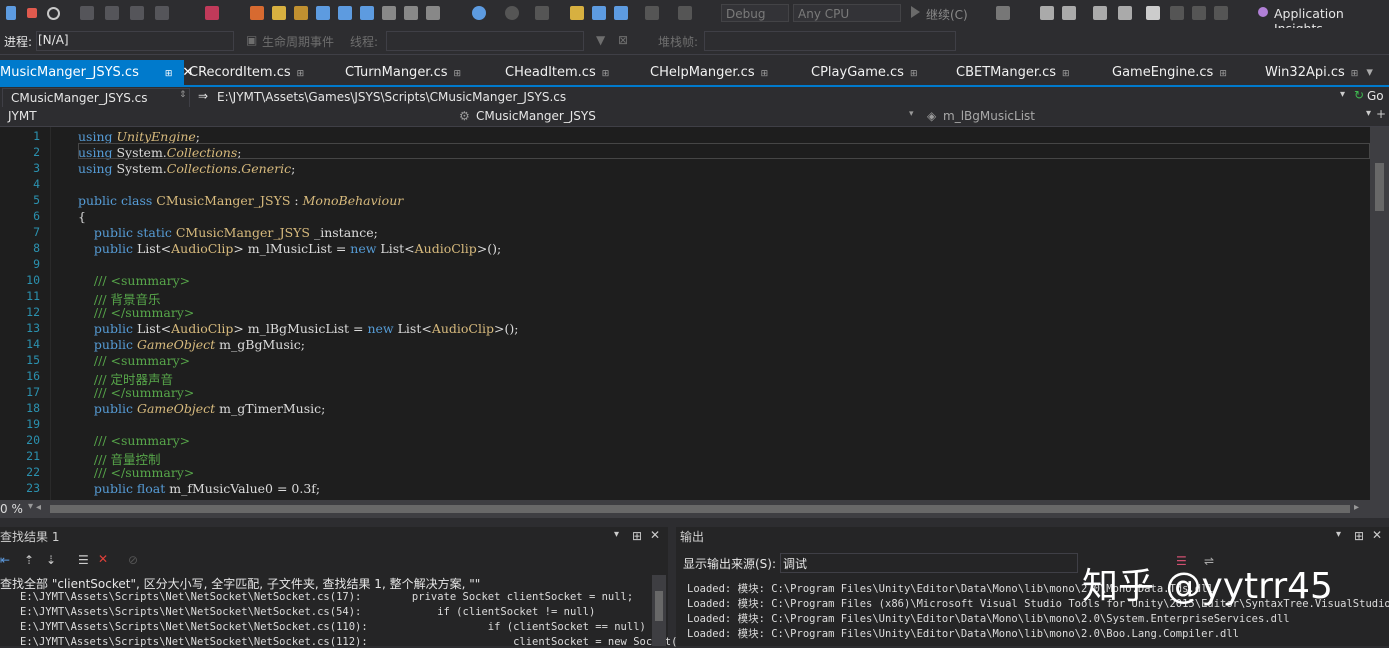 Image resolution: width=1389 pixels, height=648 pixels. Describe the element at coordinates (1369, 72) in the screenshot. I see `overflow-icon: ▾` at that location.